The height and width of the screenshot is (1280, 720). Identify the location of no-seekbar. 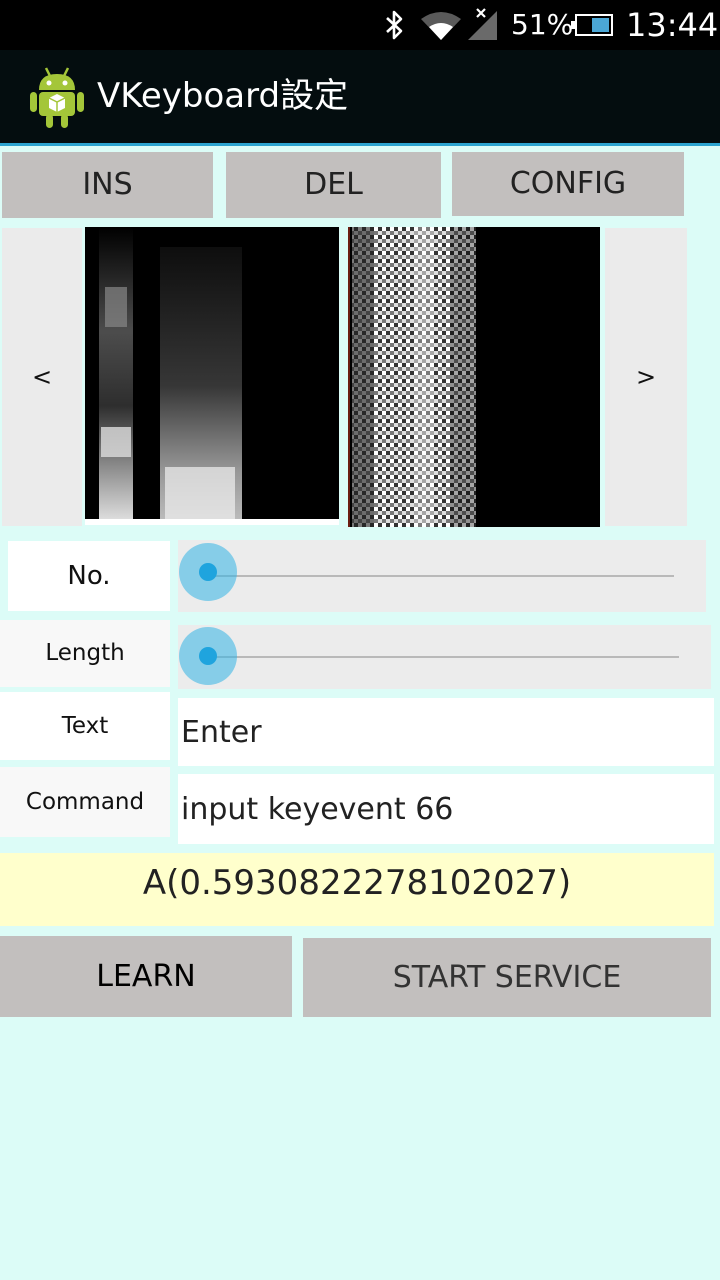
(442, 576).